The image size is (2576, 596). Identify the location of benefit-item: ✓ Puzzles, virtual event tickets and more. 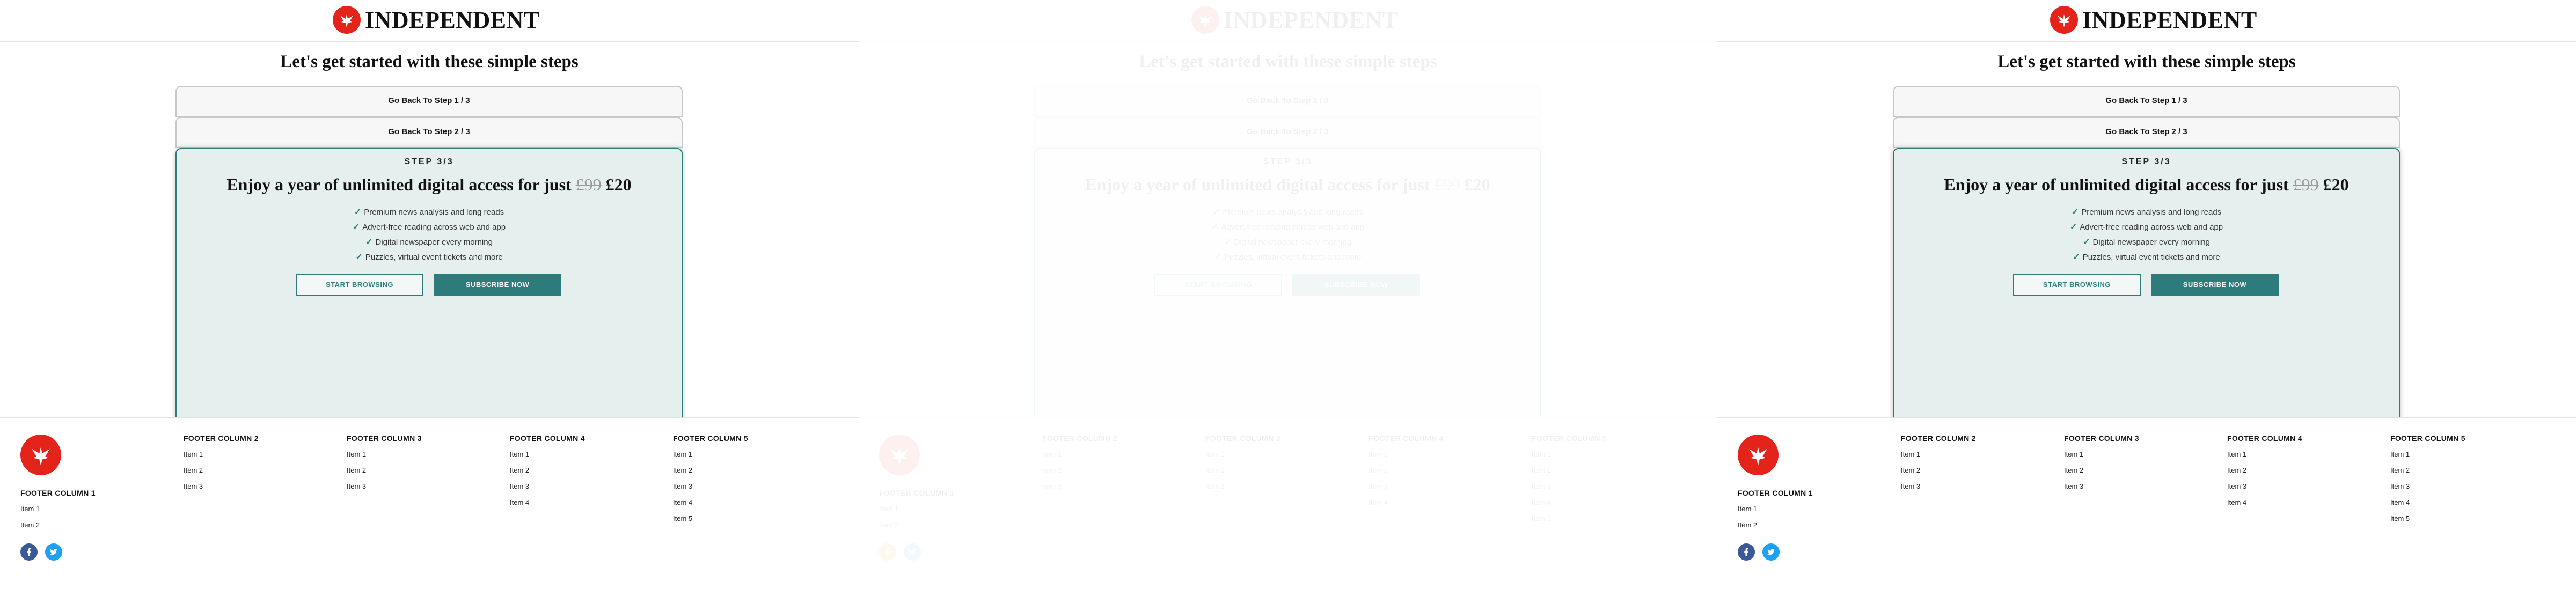
(2146, 257).